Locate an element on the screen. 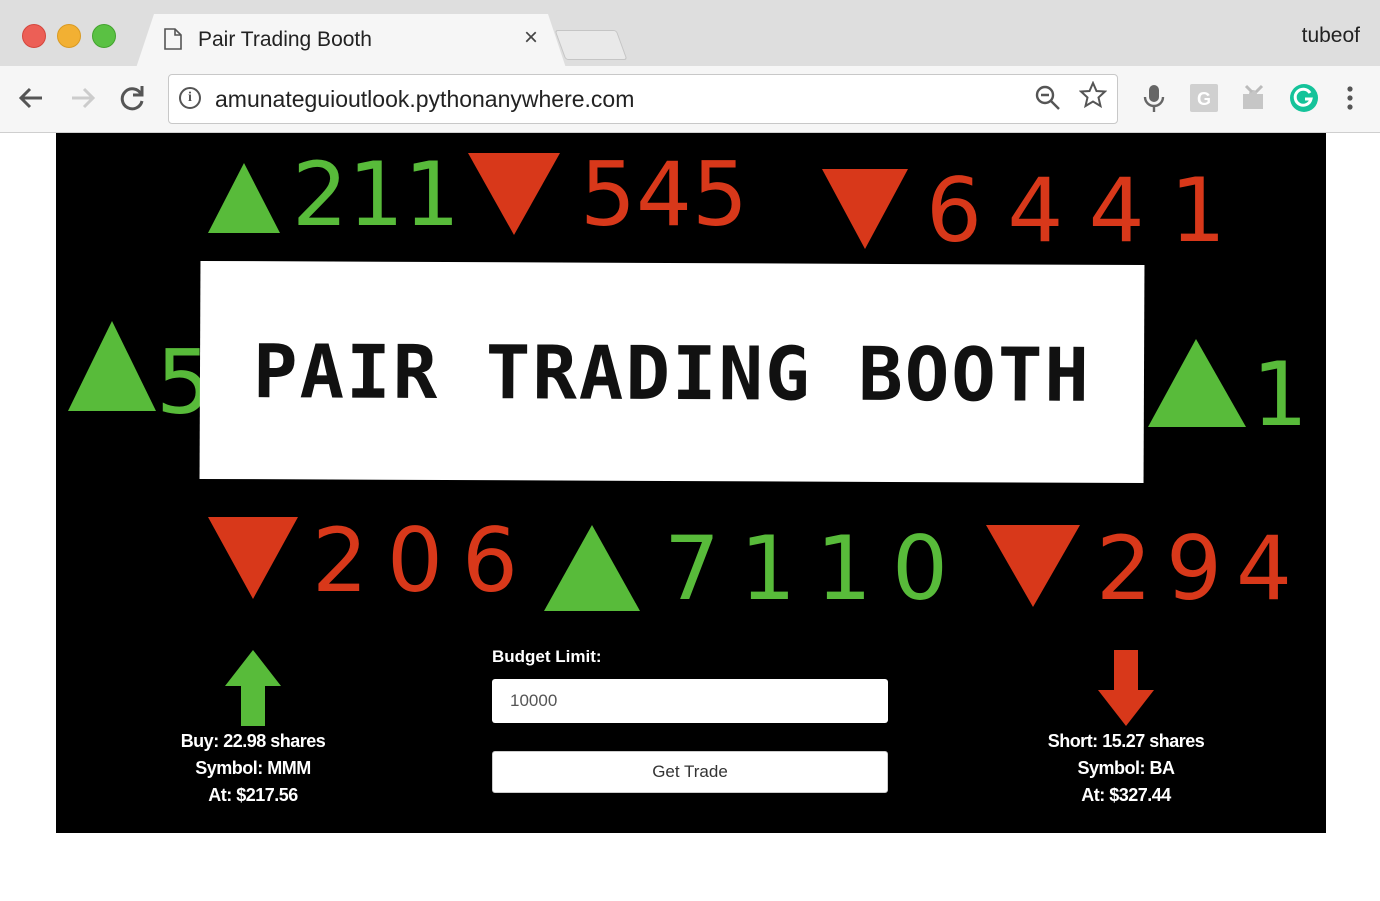 The image size is (1380, 901). ticker-value: 1 is located at coordinates (1280, 394).